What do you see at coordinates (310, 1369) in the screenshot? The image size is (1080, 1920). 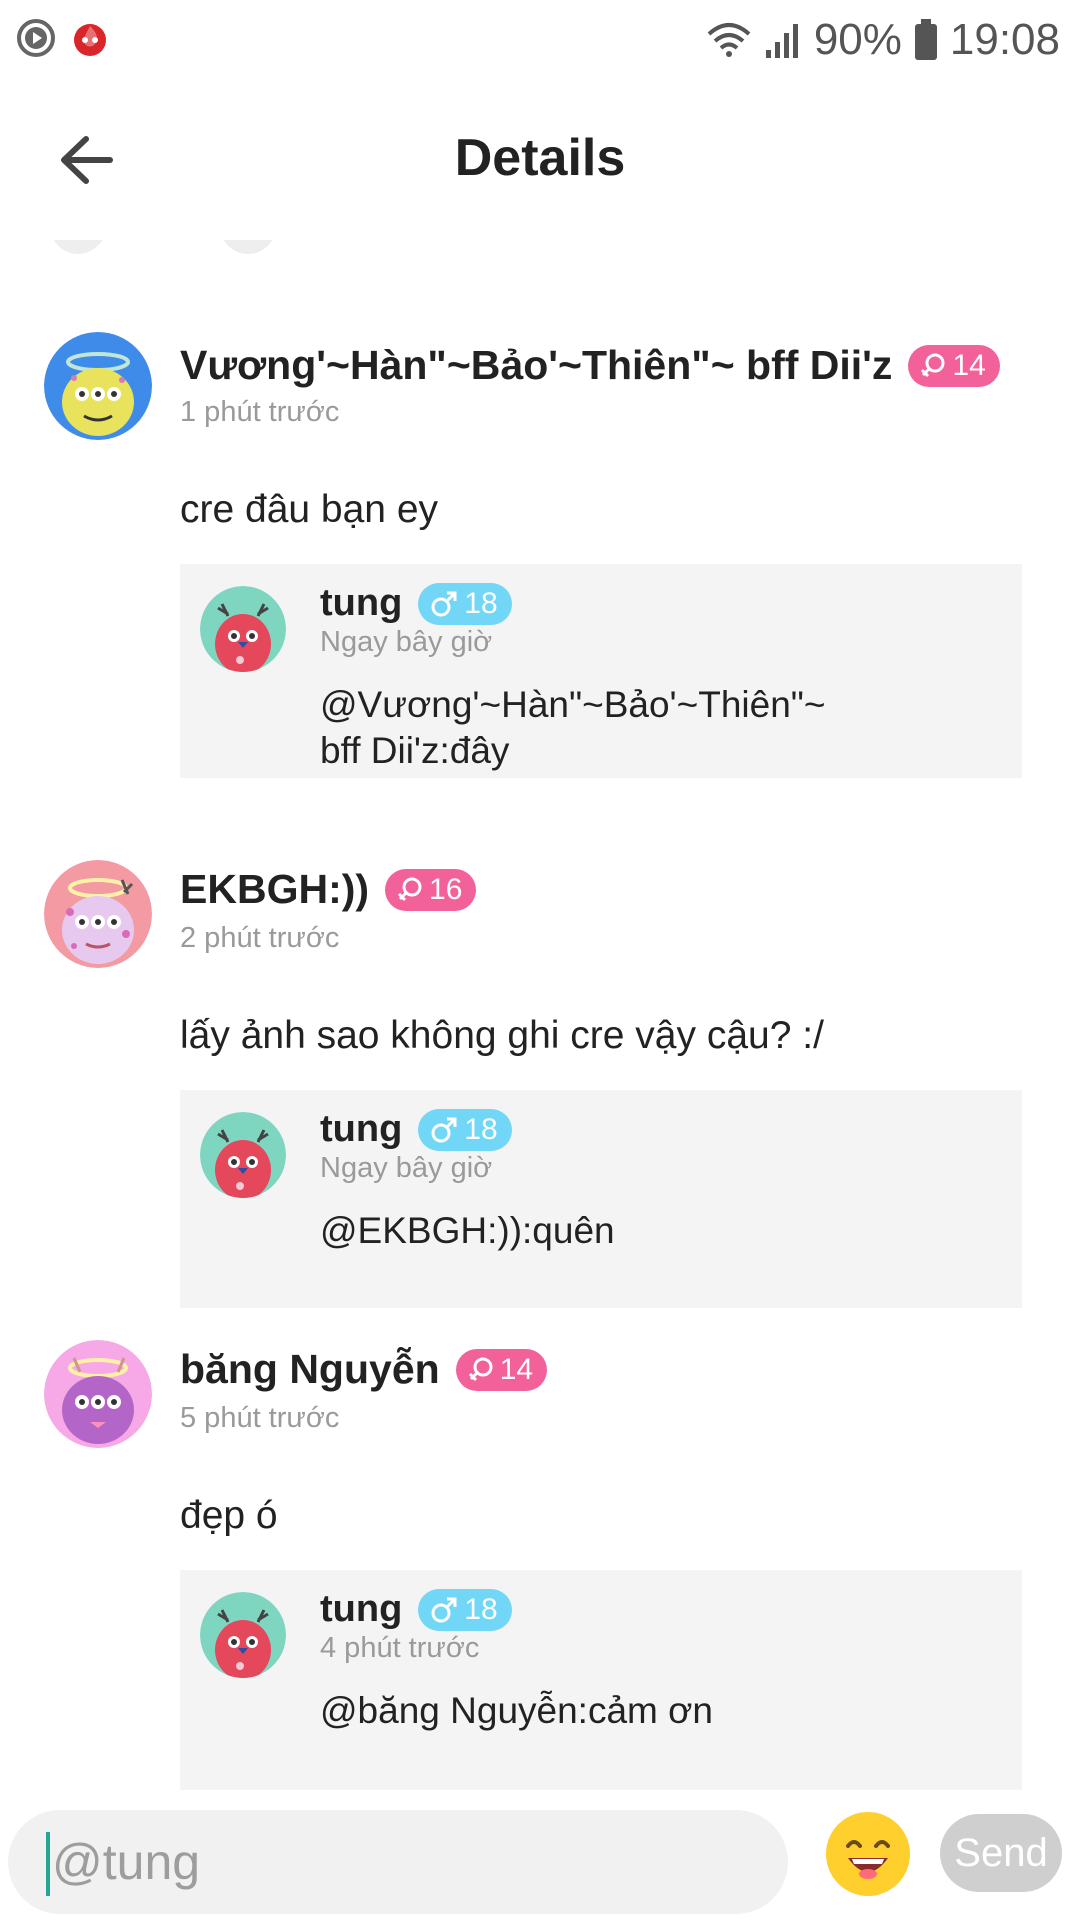 I see `comment-author: băng Nguyễn` at bounding box center [310, 1369].